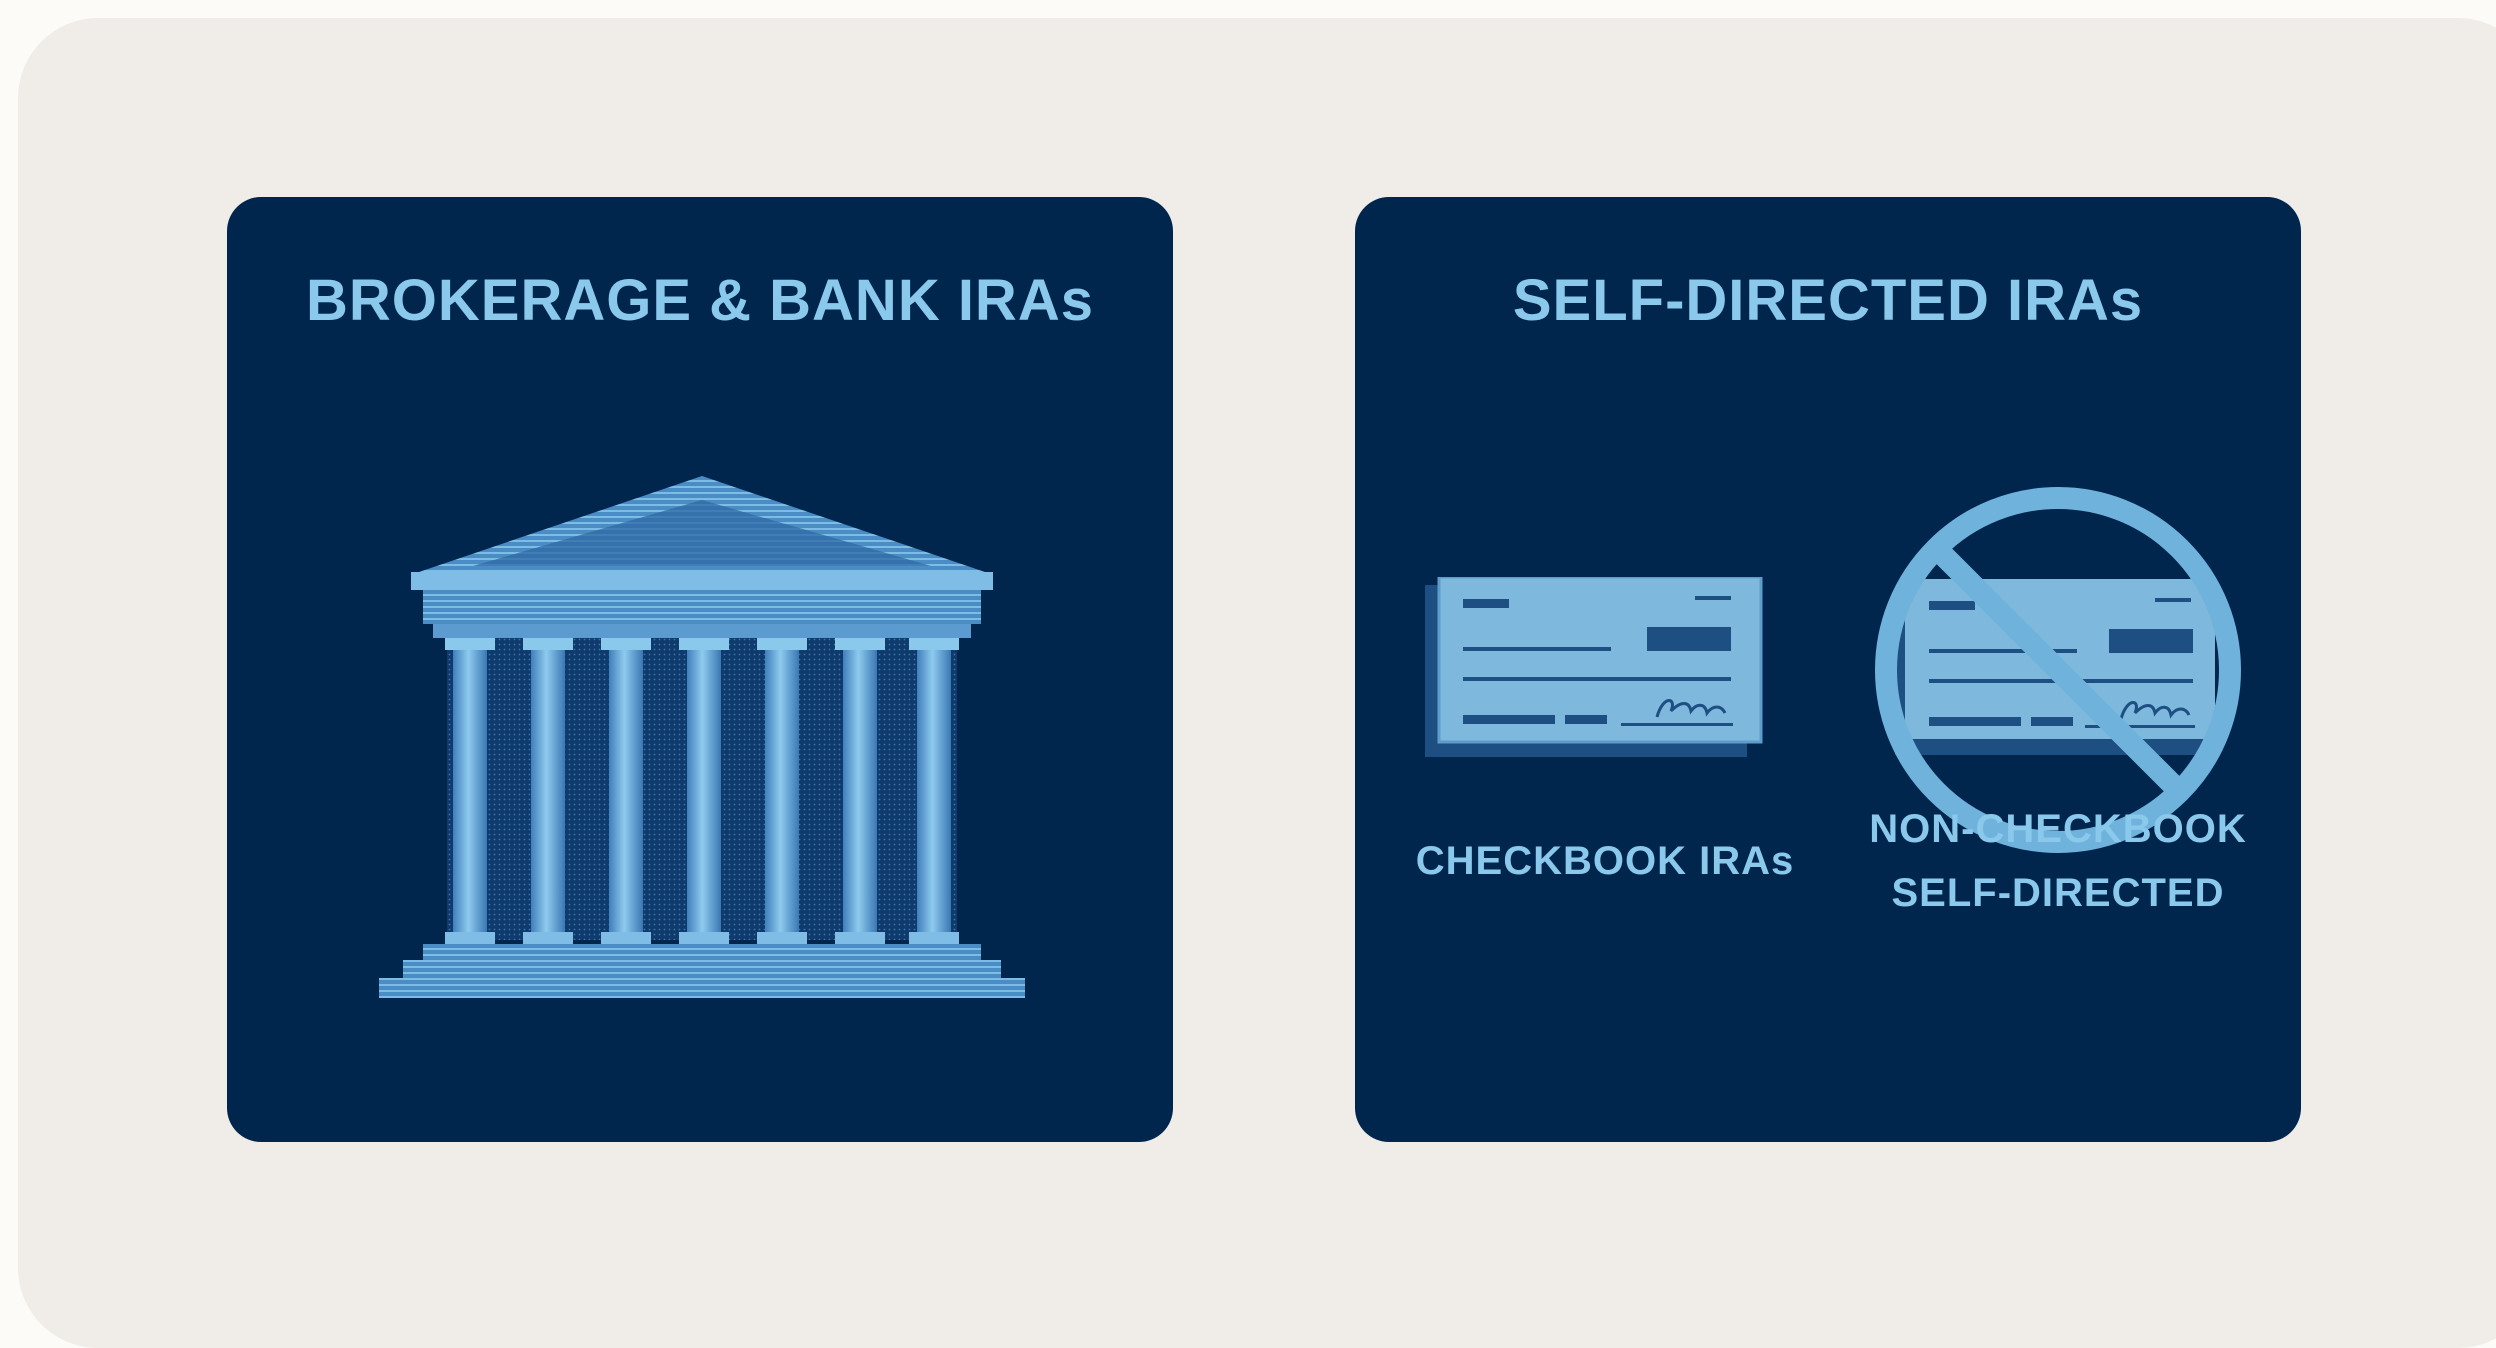 Image resolution: width=2496 pixels, height=1348 pixels. I want to click on brokerage-bank-ira-title: BROKERAGE & BANK IRAs, so click(700, 300).